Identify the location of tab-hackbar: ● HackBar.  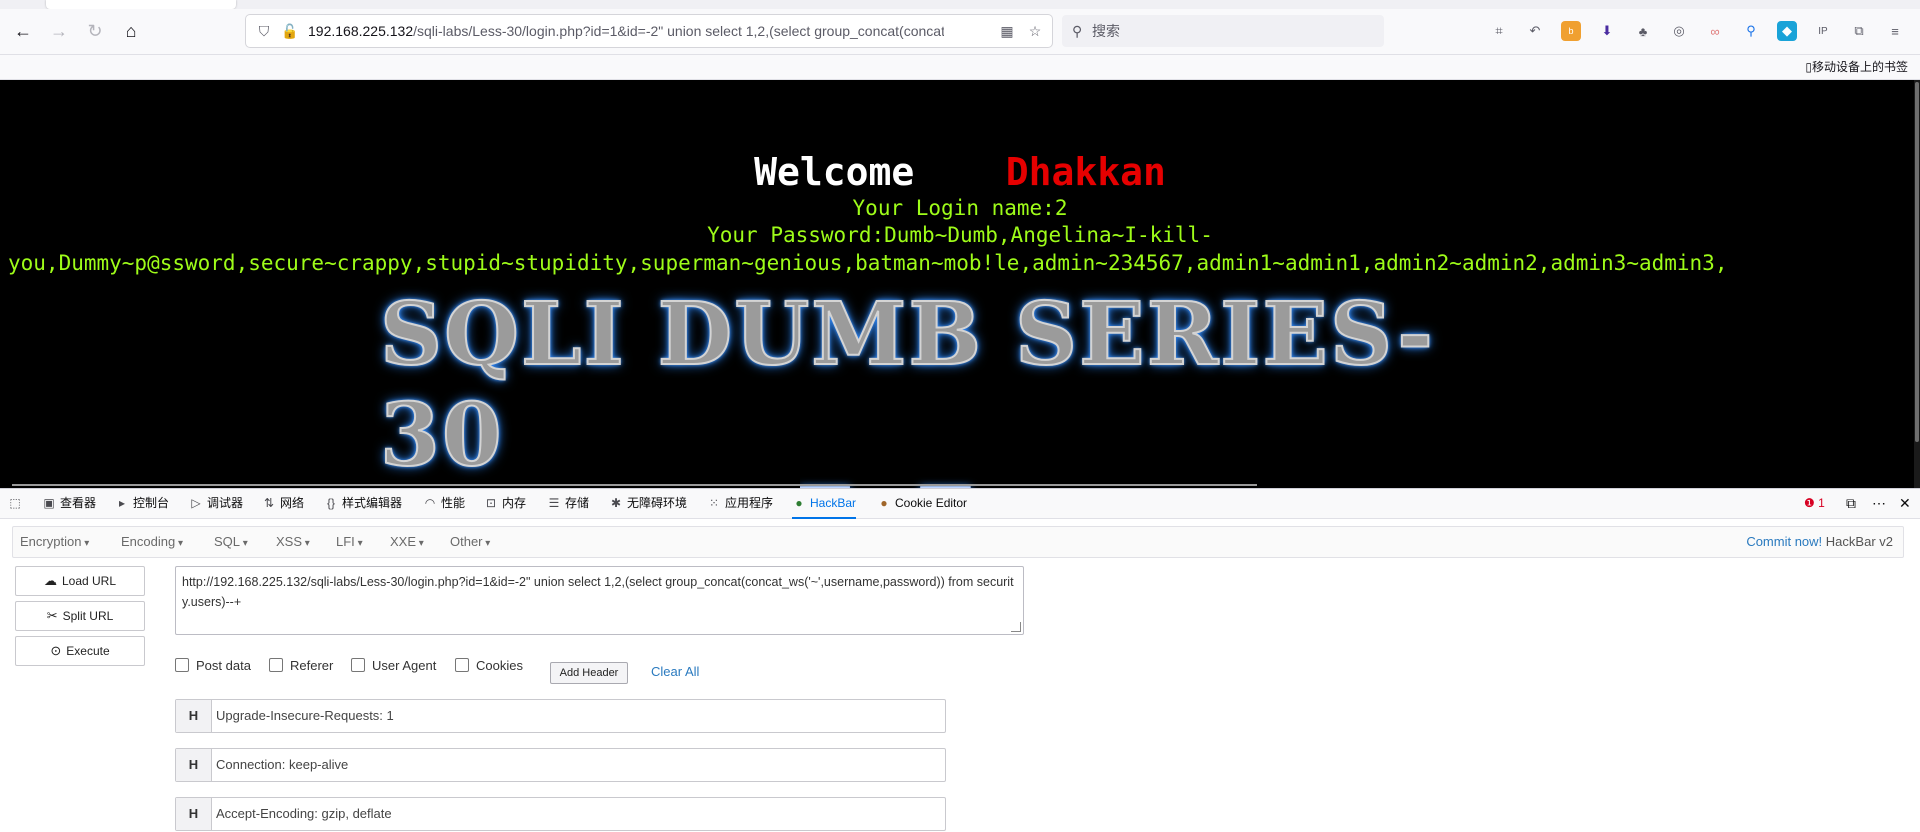
(824, 504).